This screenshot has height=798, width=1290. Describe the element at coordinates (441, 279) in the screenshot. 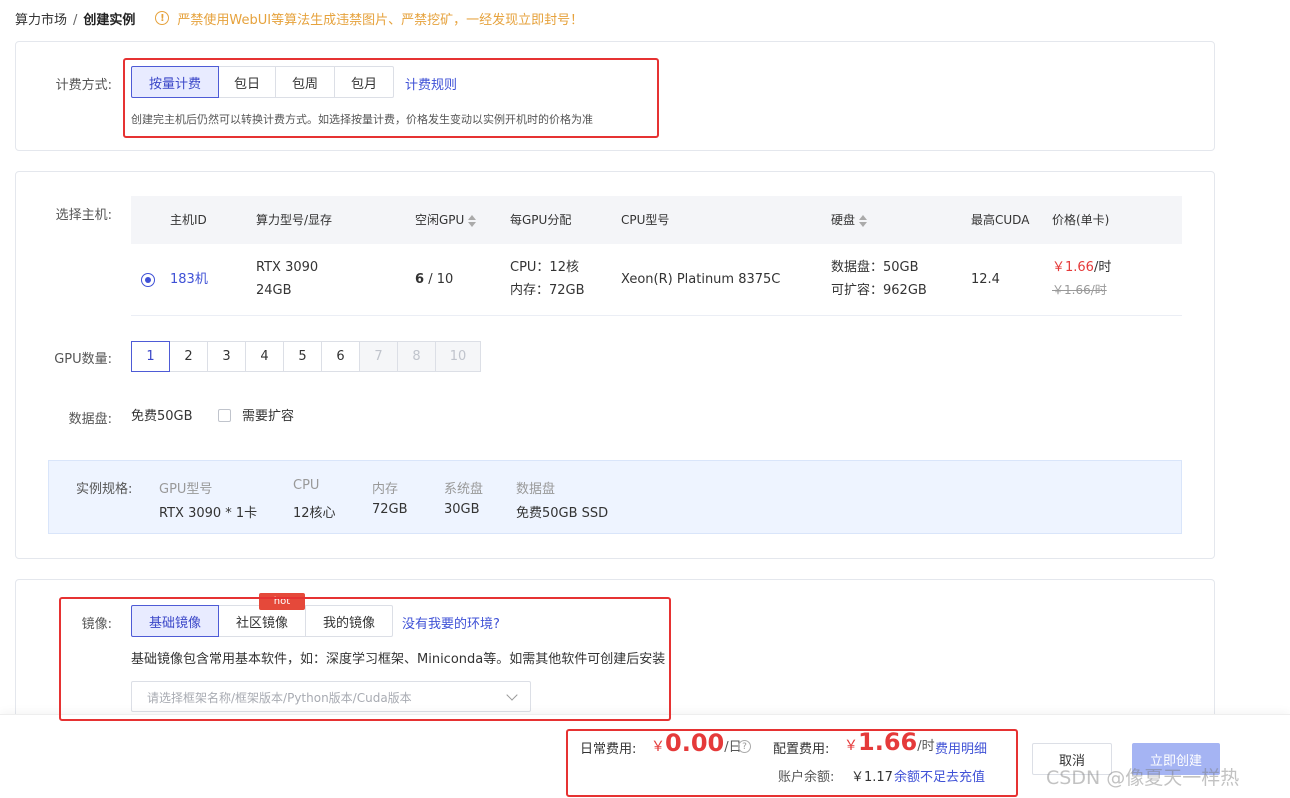

I see `total-gpu-count: / 10` at that location.